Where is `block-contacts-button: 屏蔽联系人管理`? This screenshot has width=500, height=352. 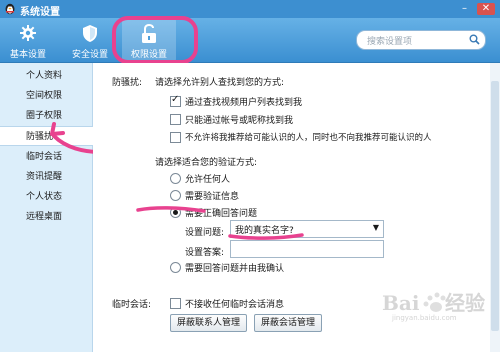
block-contacts-button: 屏蔽联系人管理 is located at coordinates (209, 323).